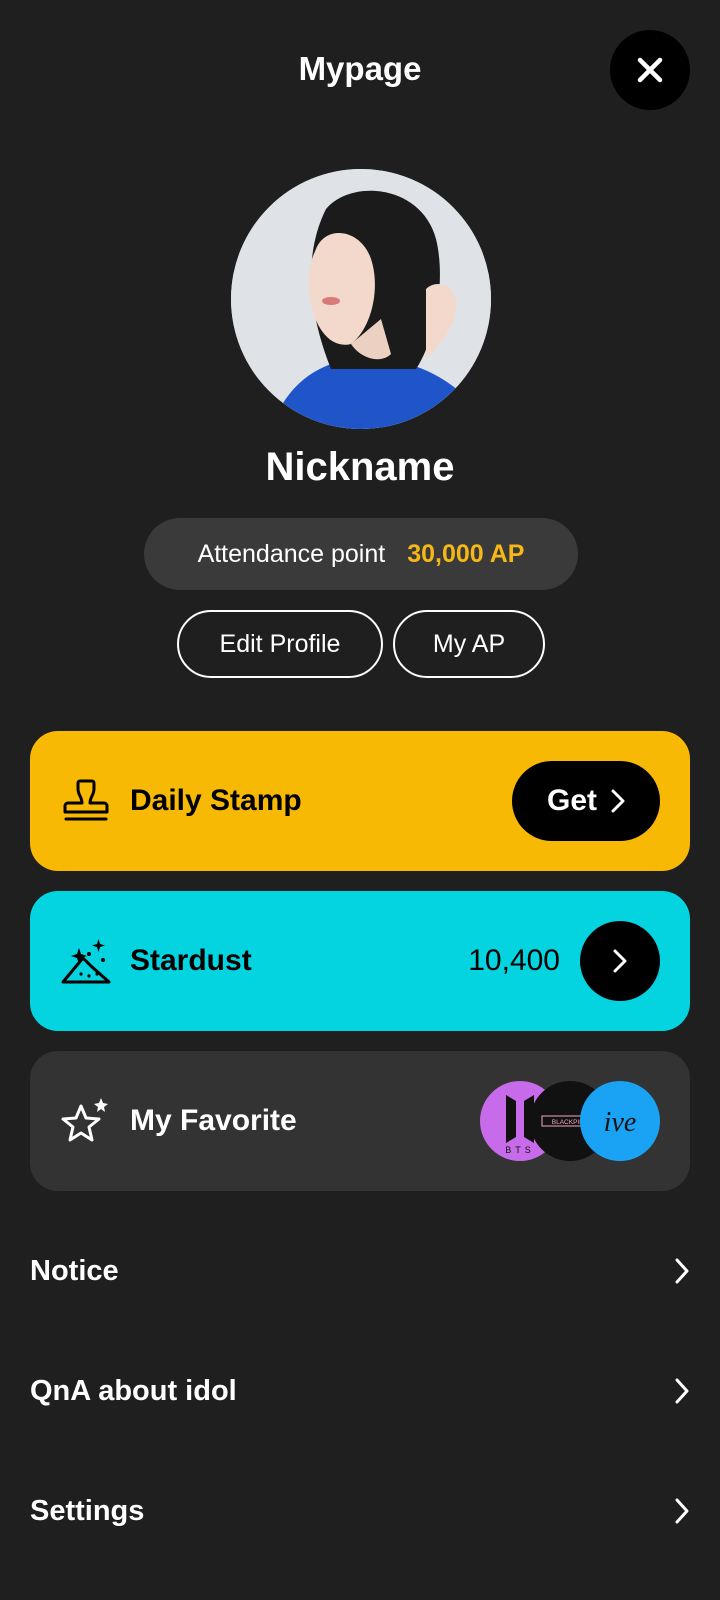  I want to click on stamp-icon, so click(86, 801).